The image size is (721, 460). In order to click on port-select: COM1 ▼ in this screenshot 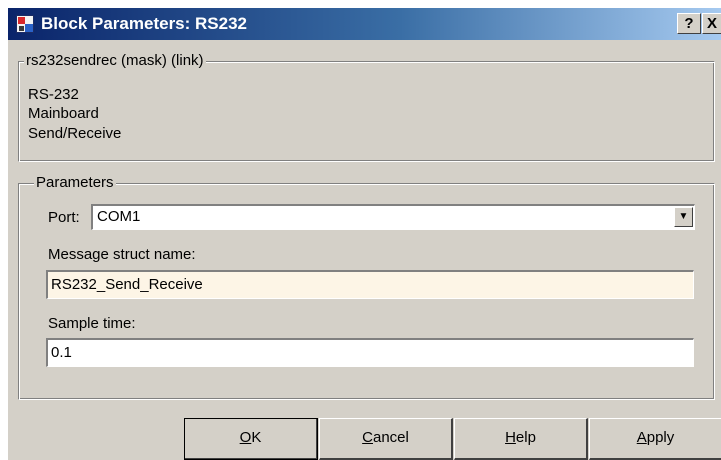, I will do `click(393, 217)`.